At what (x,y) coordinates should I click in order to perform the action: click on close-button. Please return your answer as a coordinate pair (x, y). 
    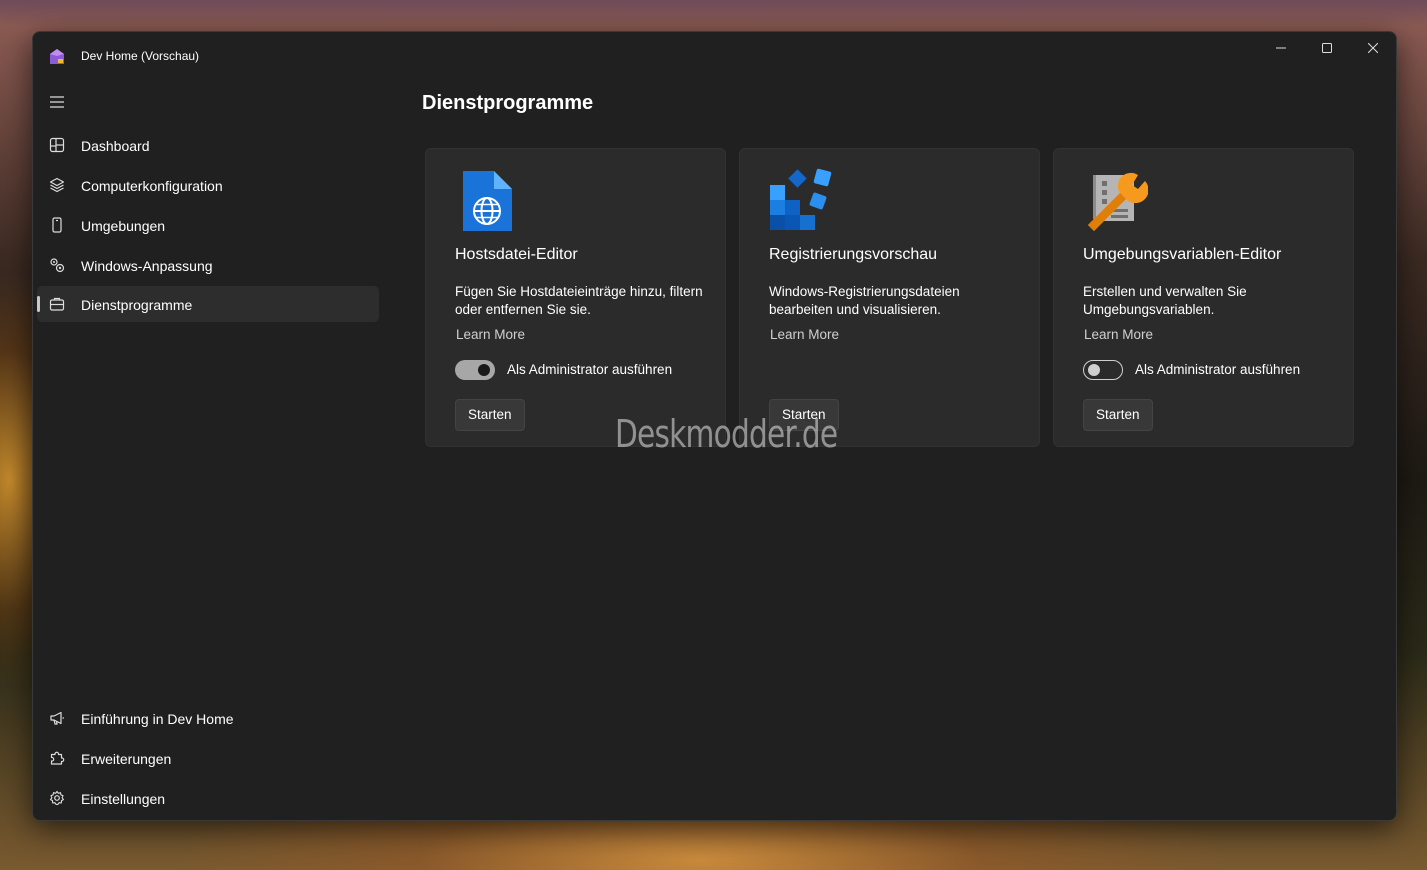
    Looking at the image, I should click on (1373, 48).